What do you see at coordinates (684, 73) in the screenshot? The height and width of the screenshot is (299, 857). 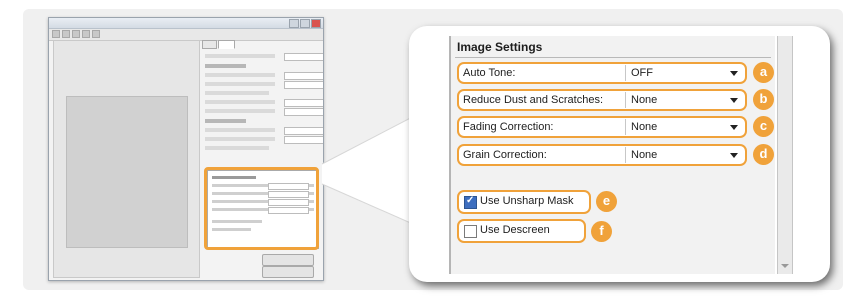 I see `auto-tone-select: OFF` at bounding box center [684, 73].